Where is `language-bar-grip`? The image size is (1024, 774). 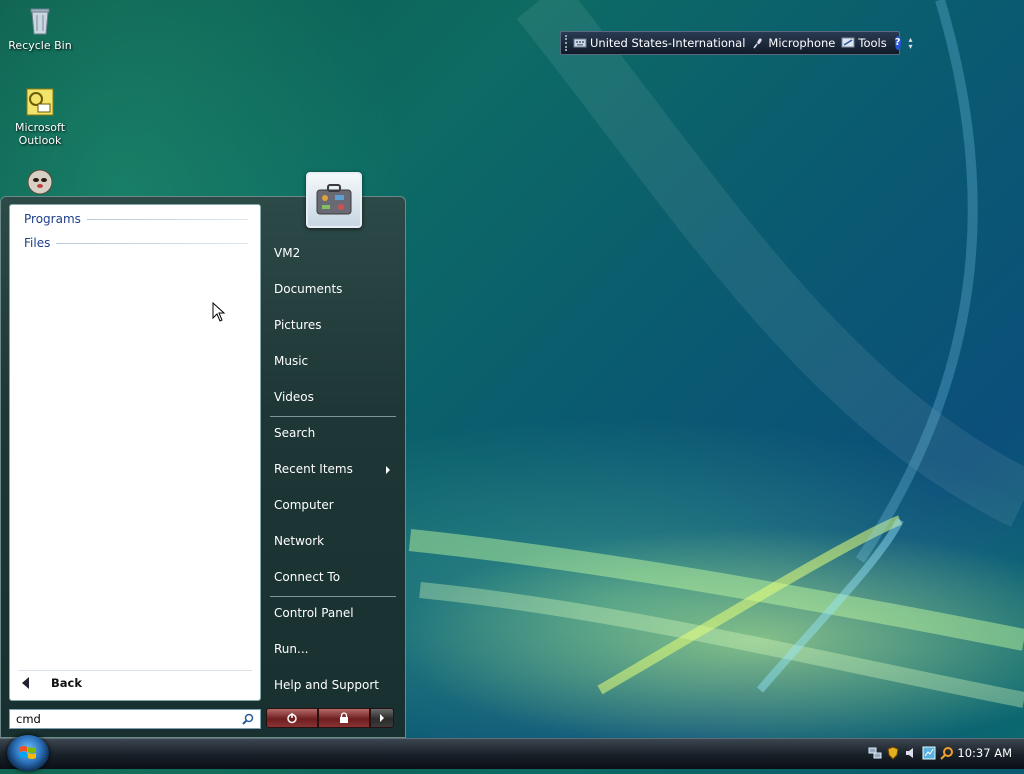
language-bar-grip is located at coordinates (566, 43).